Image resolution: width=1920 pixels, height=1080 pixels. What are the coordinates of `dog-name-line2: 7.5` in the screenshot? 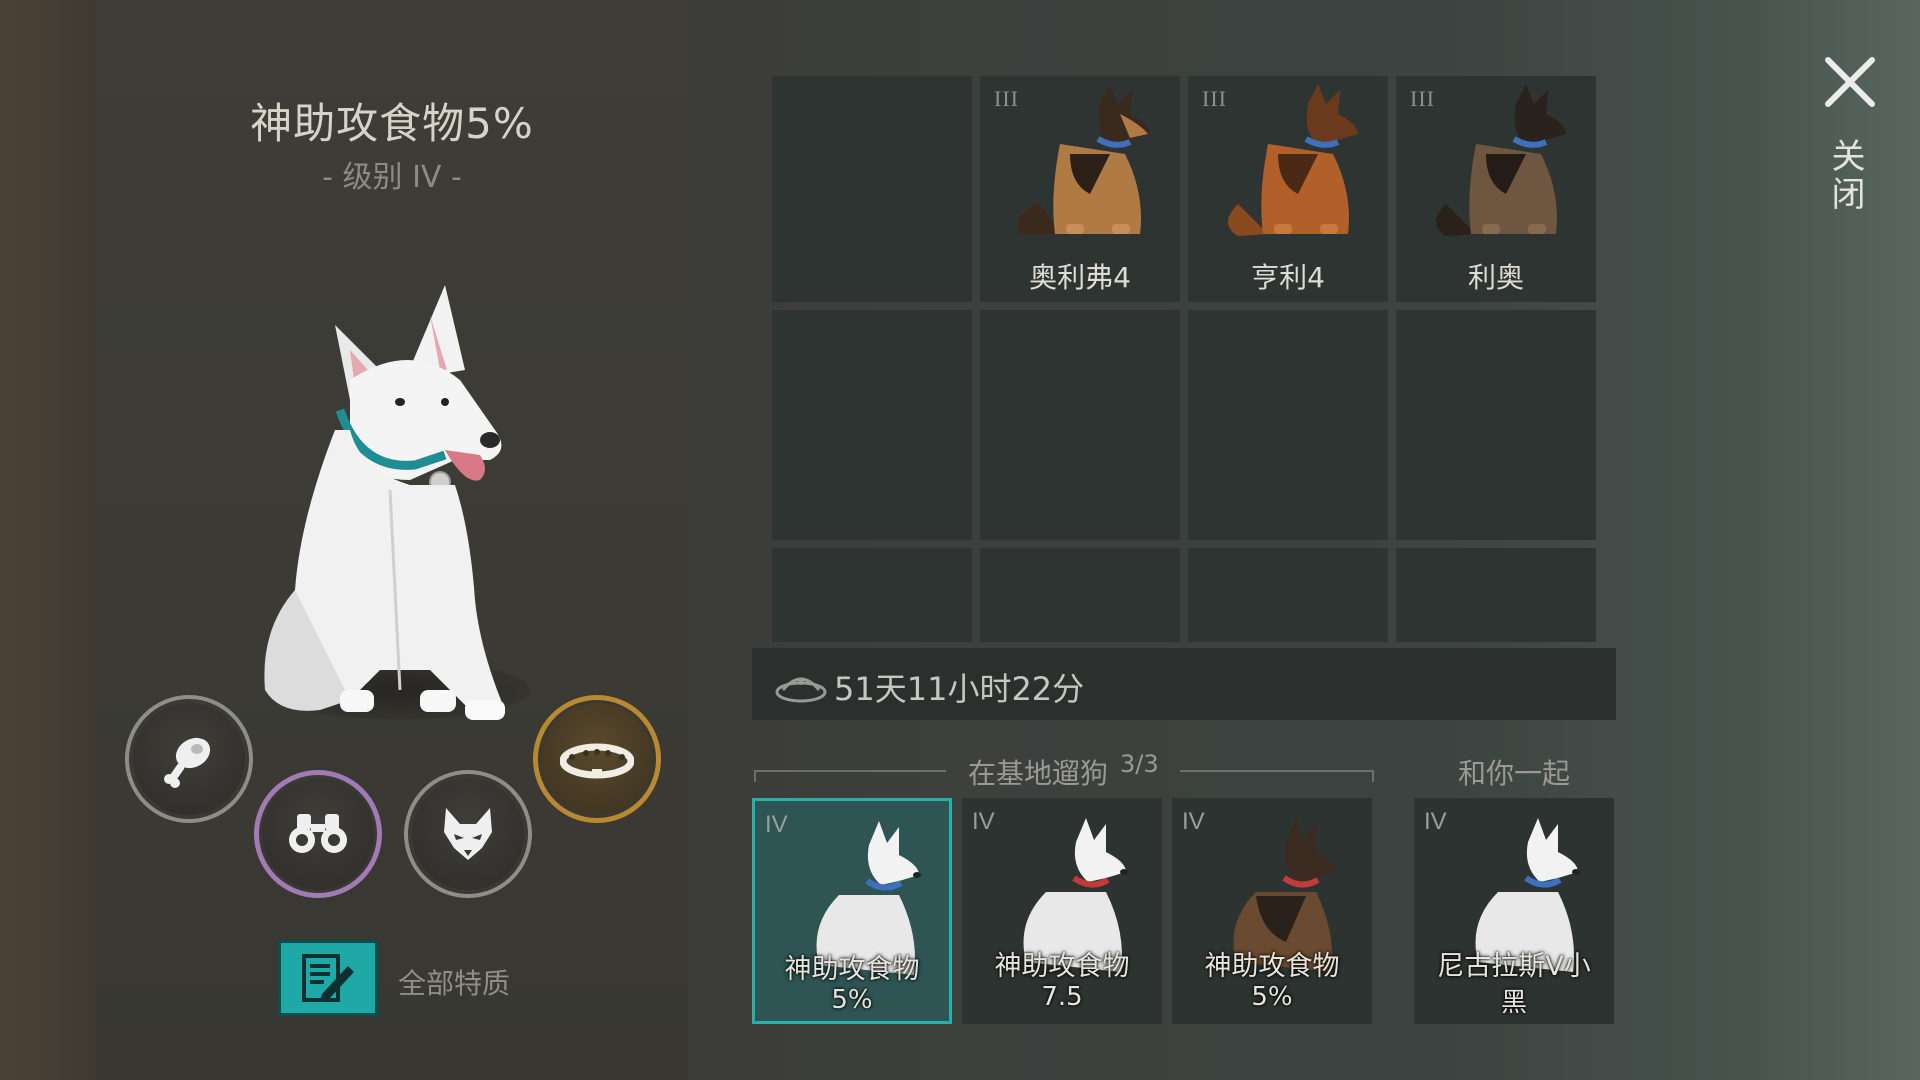 It's located at (1062, 997).